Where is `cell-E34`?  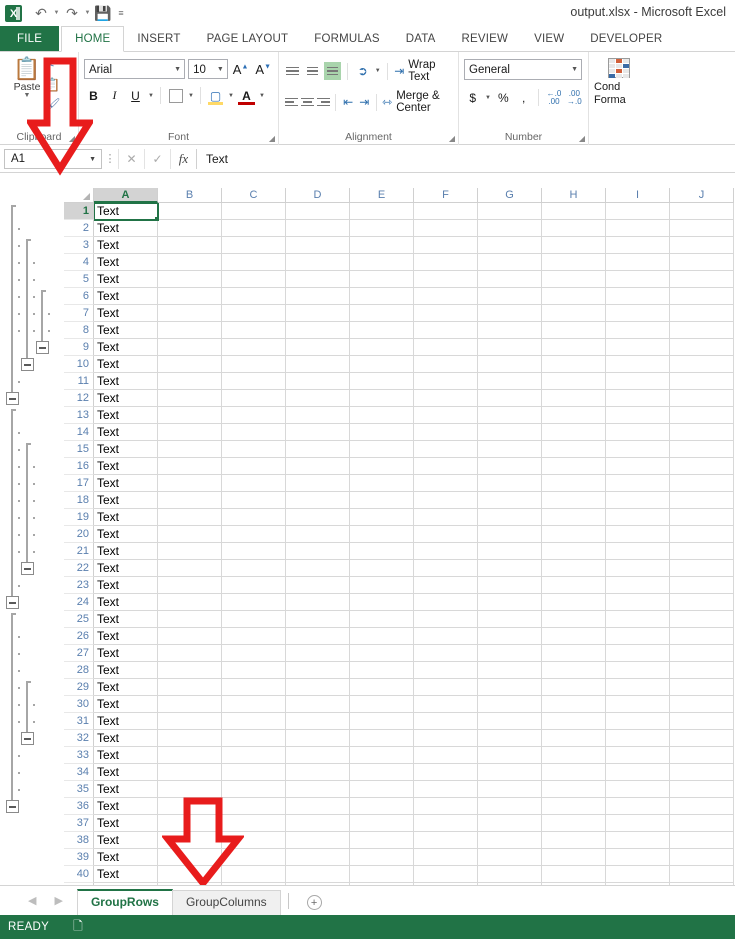 cell-E34 is located at coordinates (382, 772).